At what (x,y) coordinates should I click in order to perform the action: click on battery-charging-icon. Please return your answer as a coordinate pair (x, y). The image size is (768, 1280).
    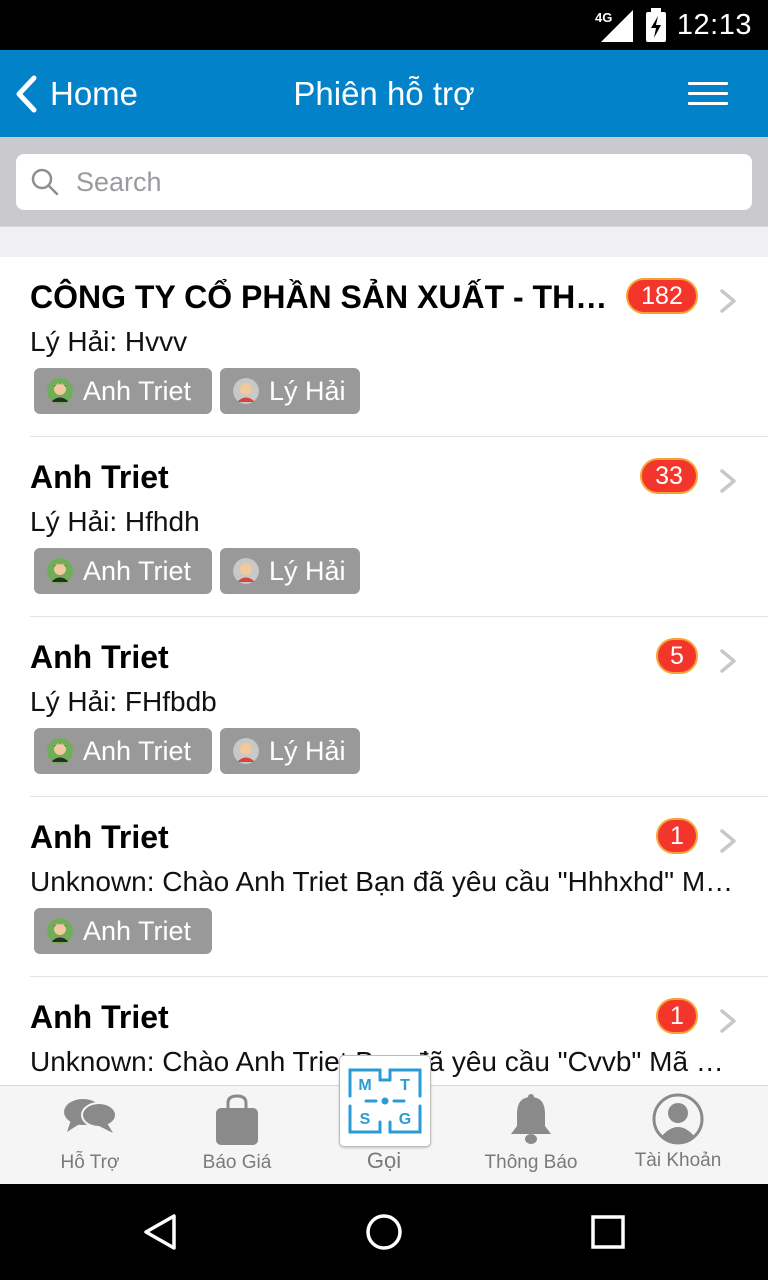
    Looking at the image, I should click on (655, 25).